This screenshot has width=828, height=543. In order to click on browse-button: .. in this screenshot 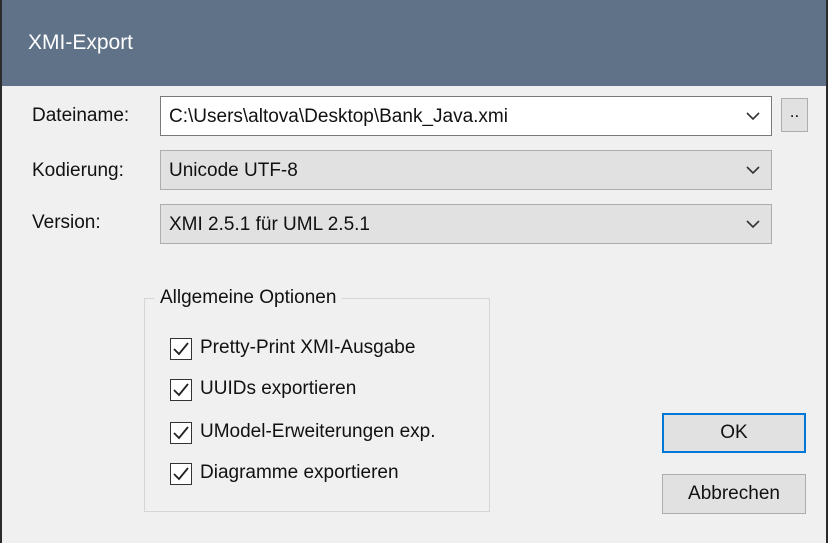, I will do `click(794, 115)`.